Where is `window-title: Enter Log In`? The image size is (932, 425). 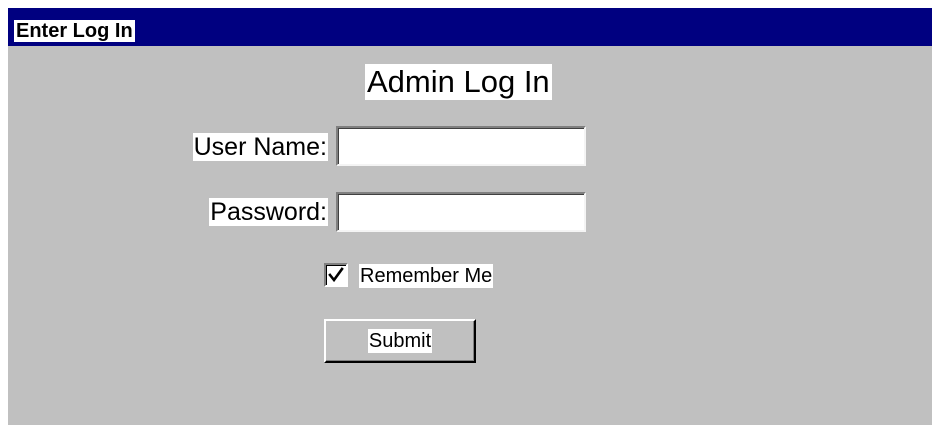 window-title: Enter Log In is located at coordinates (74, 31).